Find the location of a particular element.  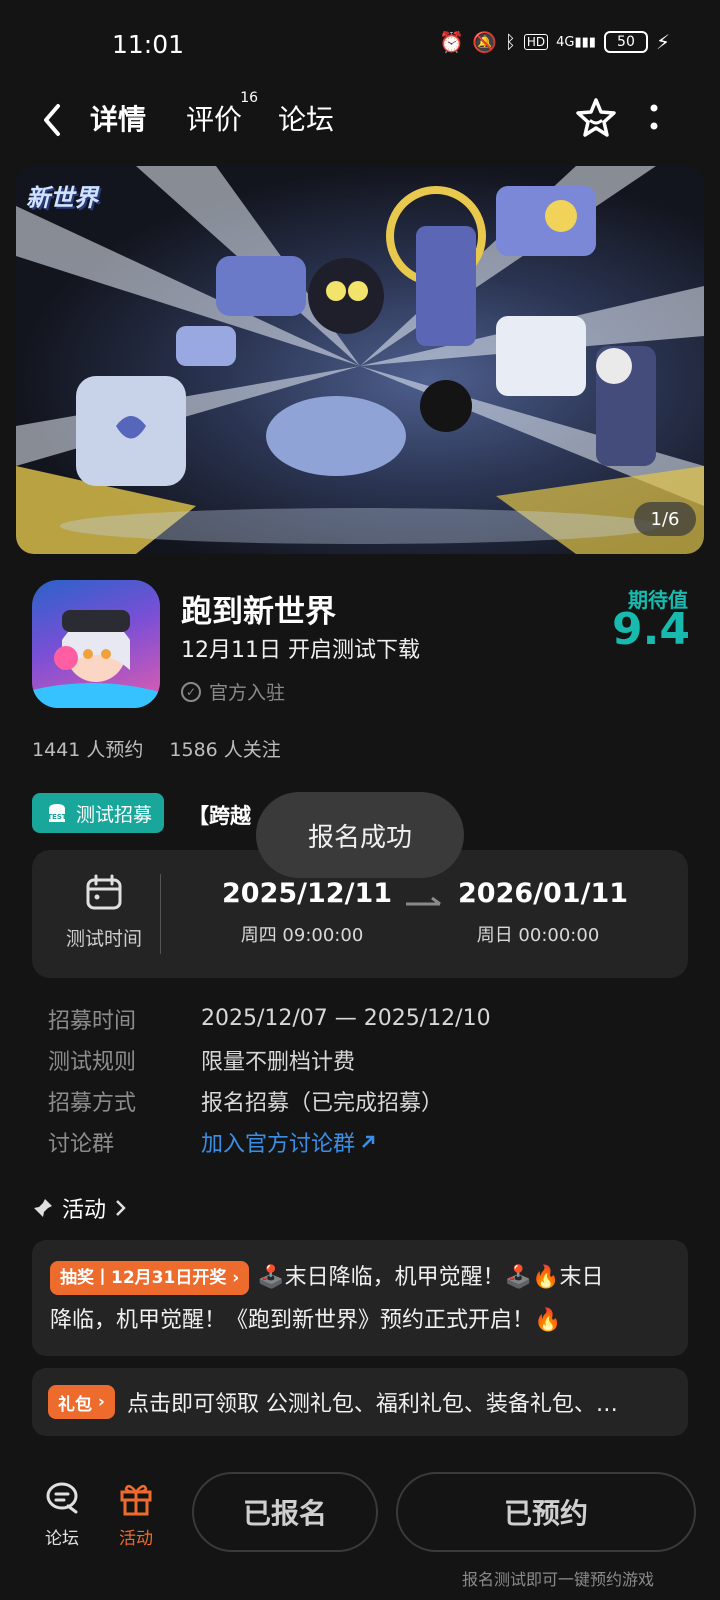

status-icons: ⏰ 🔕 ᛒ HD 4G▮▮▮ 50 ⚡ is located at coordinates (554, 42).